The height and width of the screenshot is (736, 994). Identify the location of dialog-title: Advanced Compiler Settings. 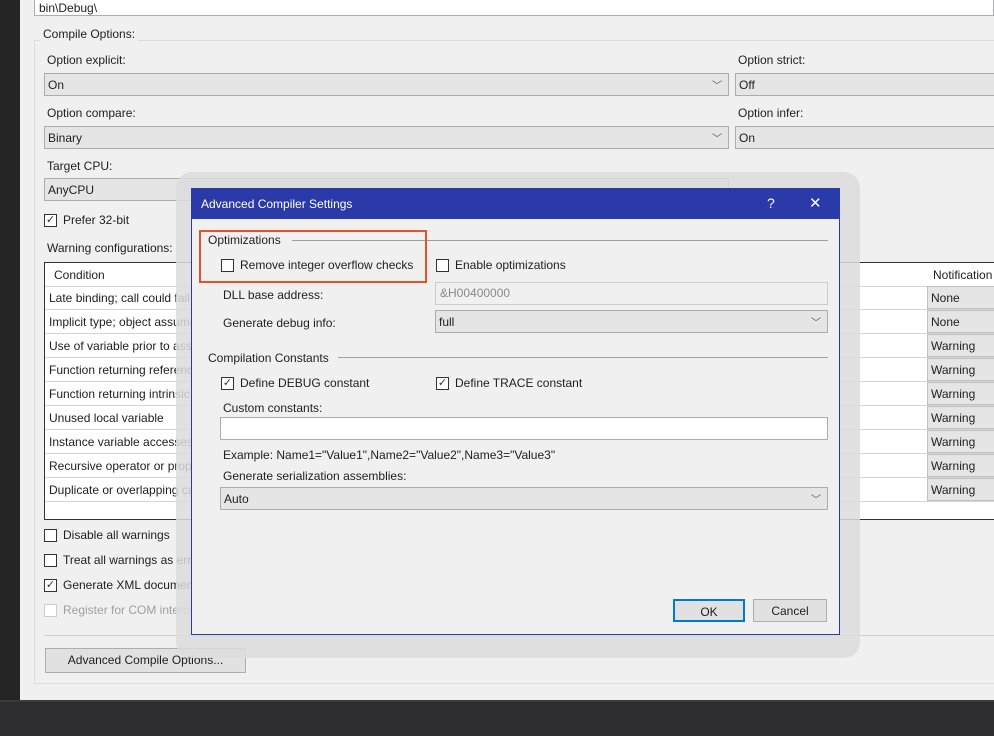
(277, 204).